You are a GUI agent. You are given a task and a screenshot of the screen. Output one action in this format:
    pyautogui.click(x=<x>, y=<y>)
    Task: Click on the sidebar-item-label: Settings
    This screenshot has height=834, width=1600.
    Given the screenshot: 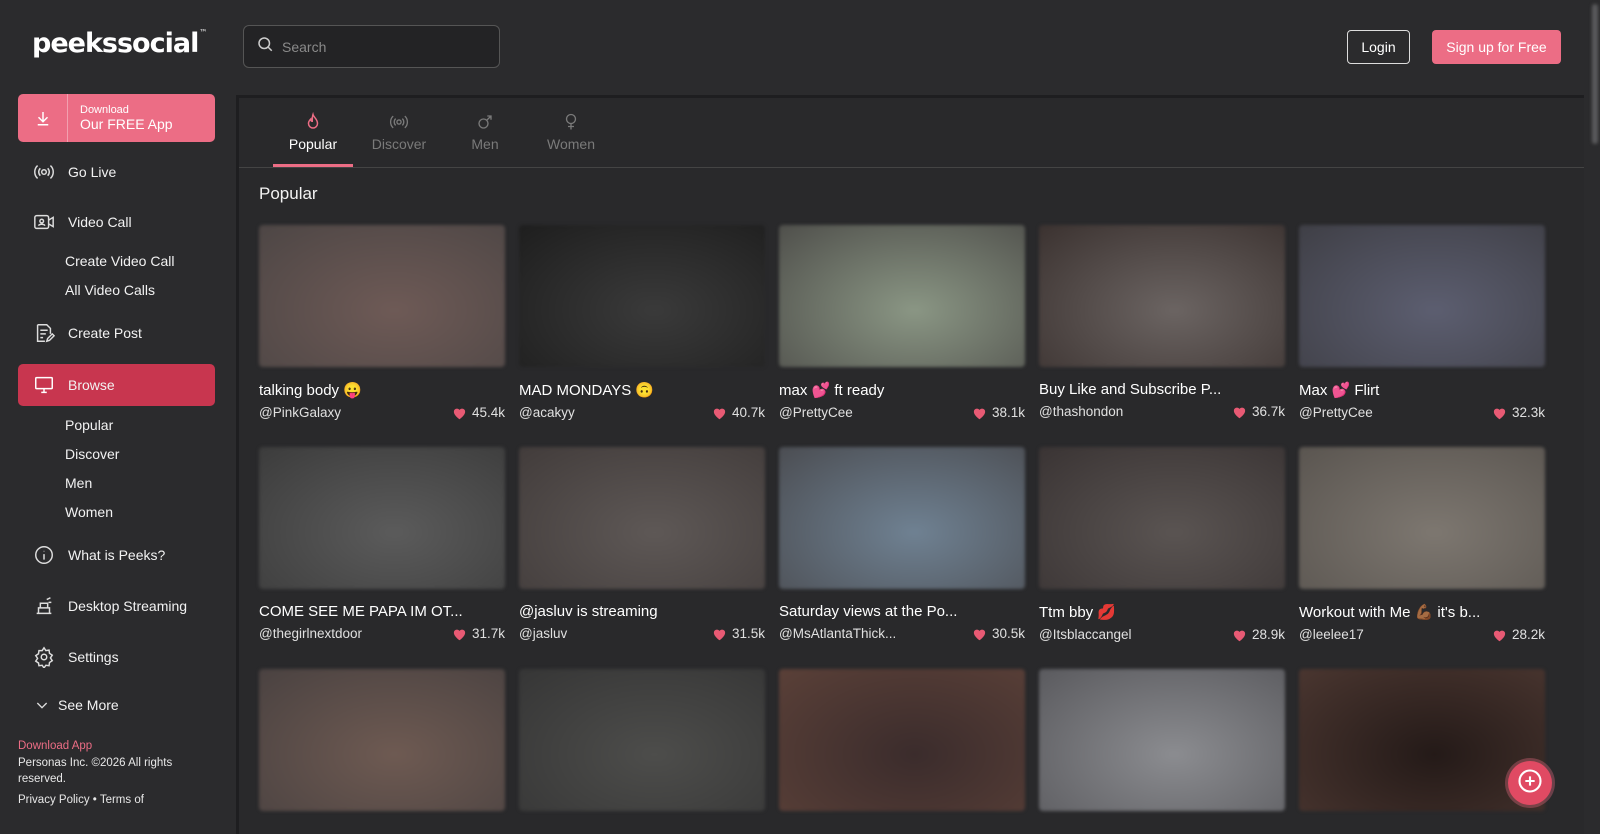 What is the action you would take?
    pyautogui.click(x=93, y=657)
    